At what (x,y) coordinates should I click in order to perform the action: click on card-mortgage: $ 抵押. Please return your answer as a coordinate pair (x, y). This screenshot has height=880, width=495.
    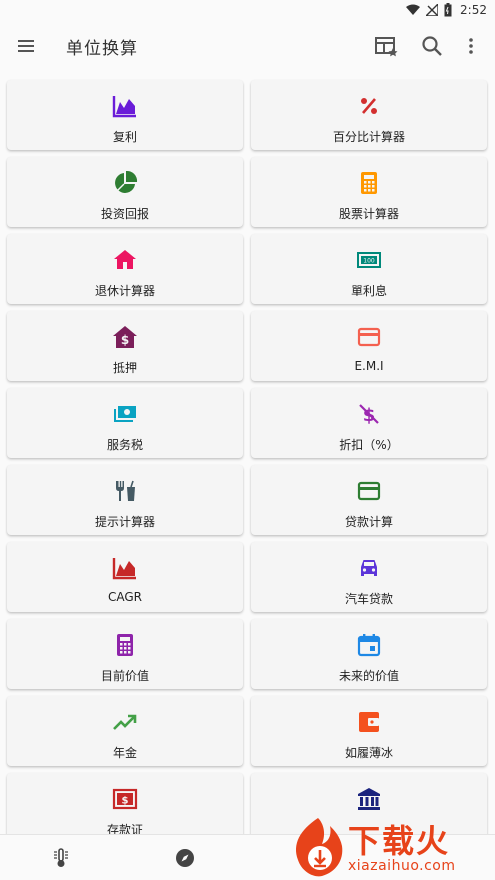
    Looking at the image, I should click on (125, 346).